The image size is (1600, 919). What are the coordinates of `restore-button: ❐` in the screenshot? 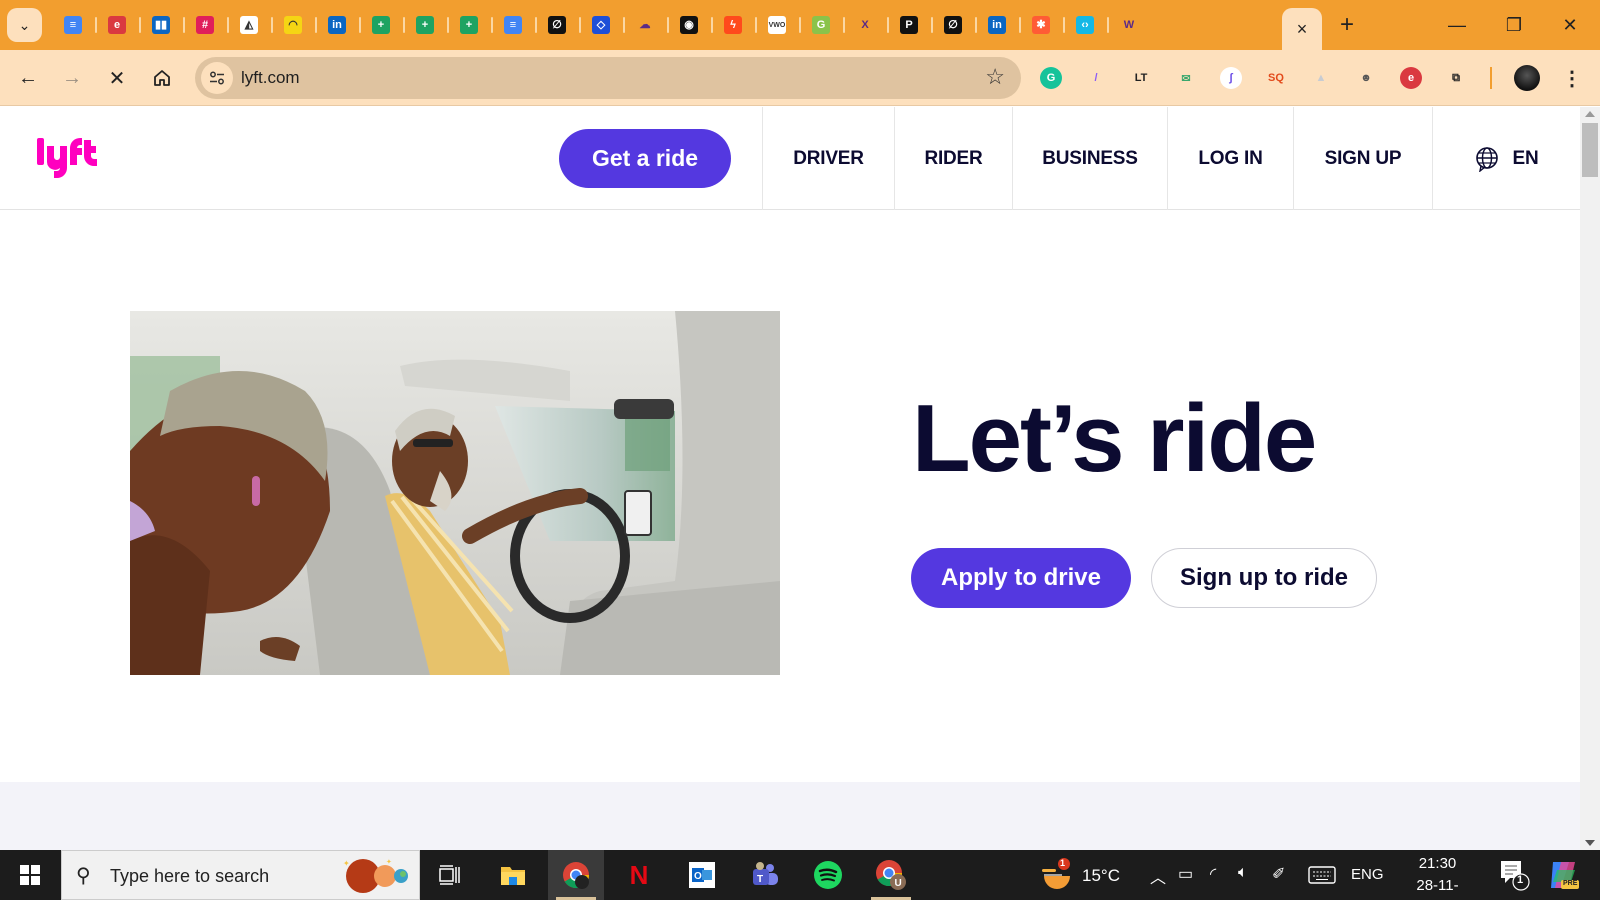 It's located at (1514, 25).